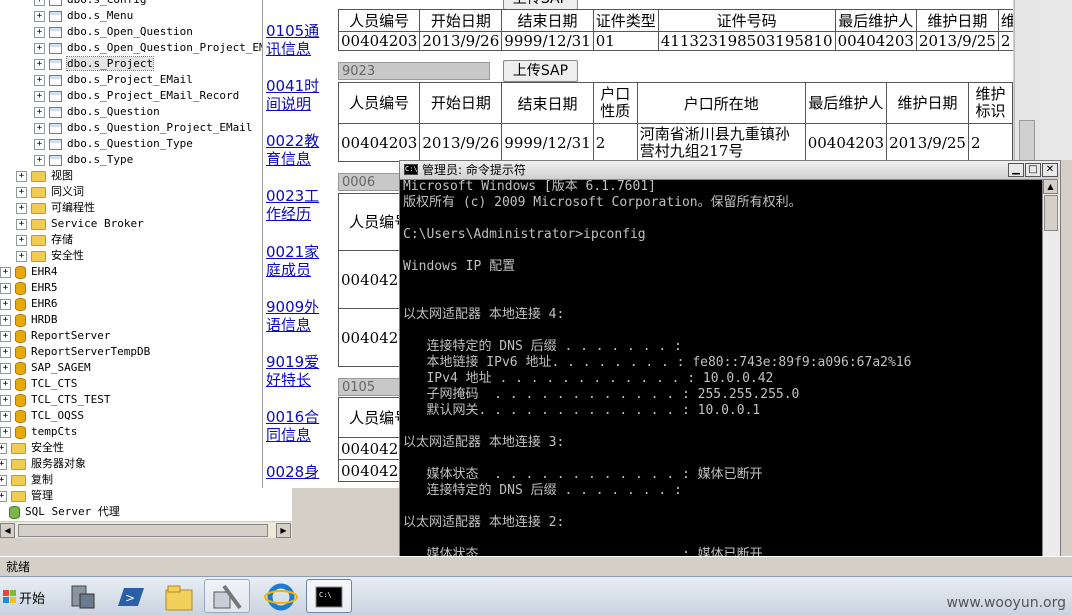  Describe the element at coordinates (55, 336) in the screenshot. I see `tree-item: + ReportServer` at that location.